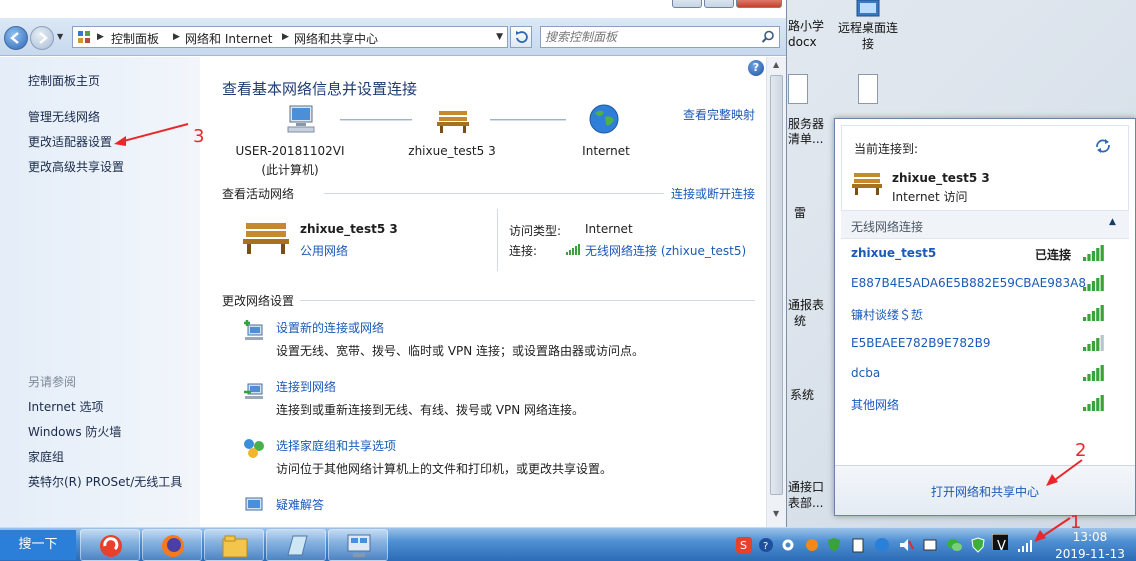 This screenshot has width=1136, height=561. I want to click on active-networks-heading: 查看活动网络, so click(258, 194).